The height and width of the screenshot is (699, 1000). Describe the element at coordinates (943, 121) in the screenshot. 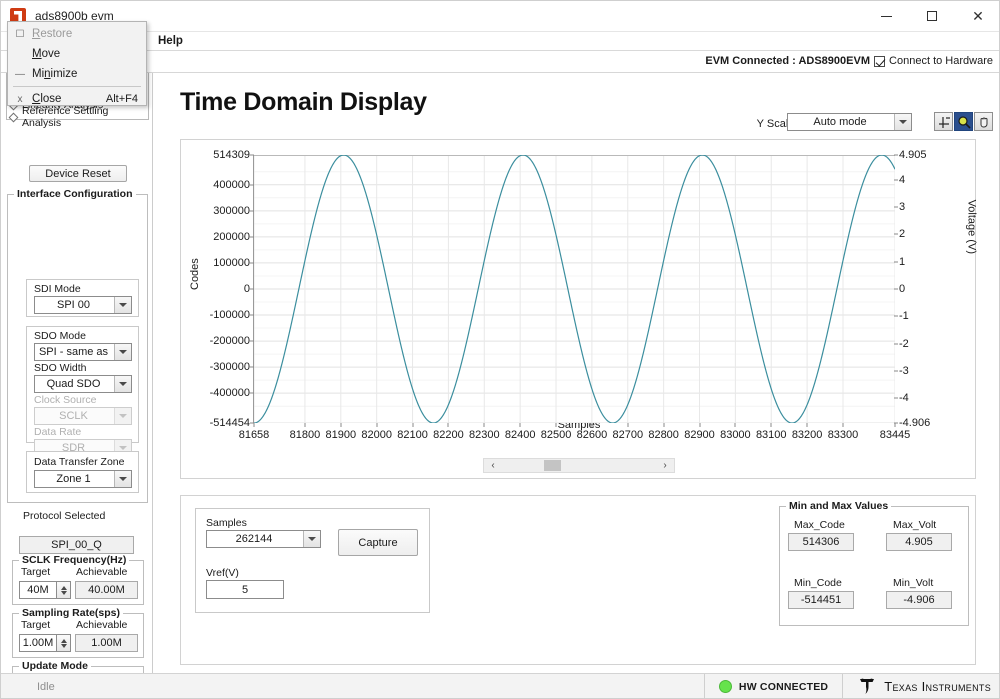

I see `cursor-crosshair-icon` at that location.